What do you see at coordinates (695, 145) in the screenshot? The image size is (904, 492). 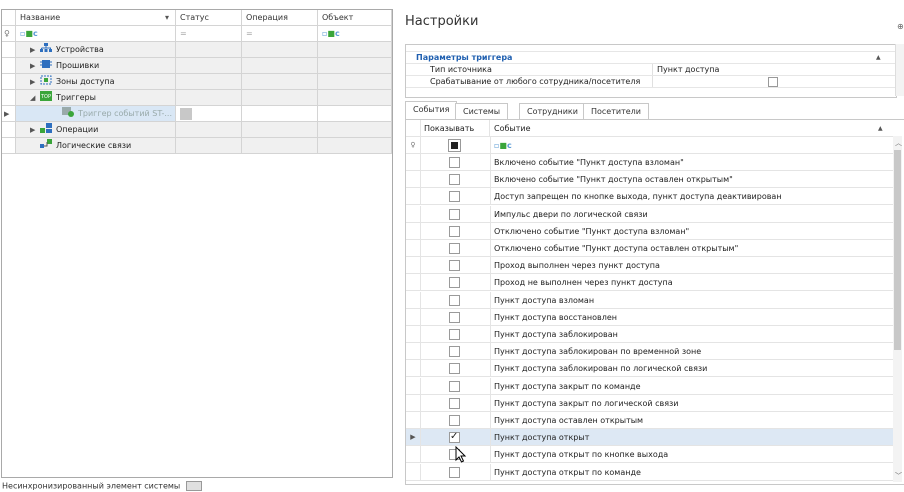 I see `filter-event: ▫■c` at bounding box center [695, 145].